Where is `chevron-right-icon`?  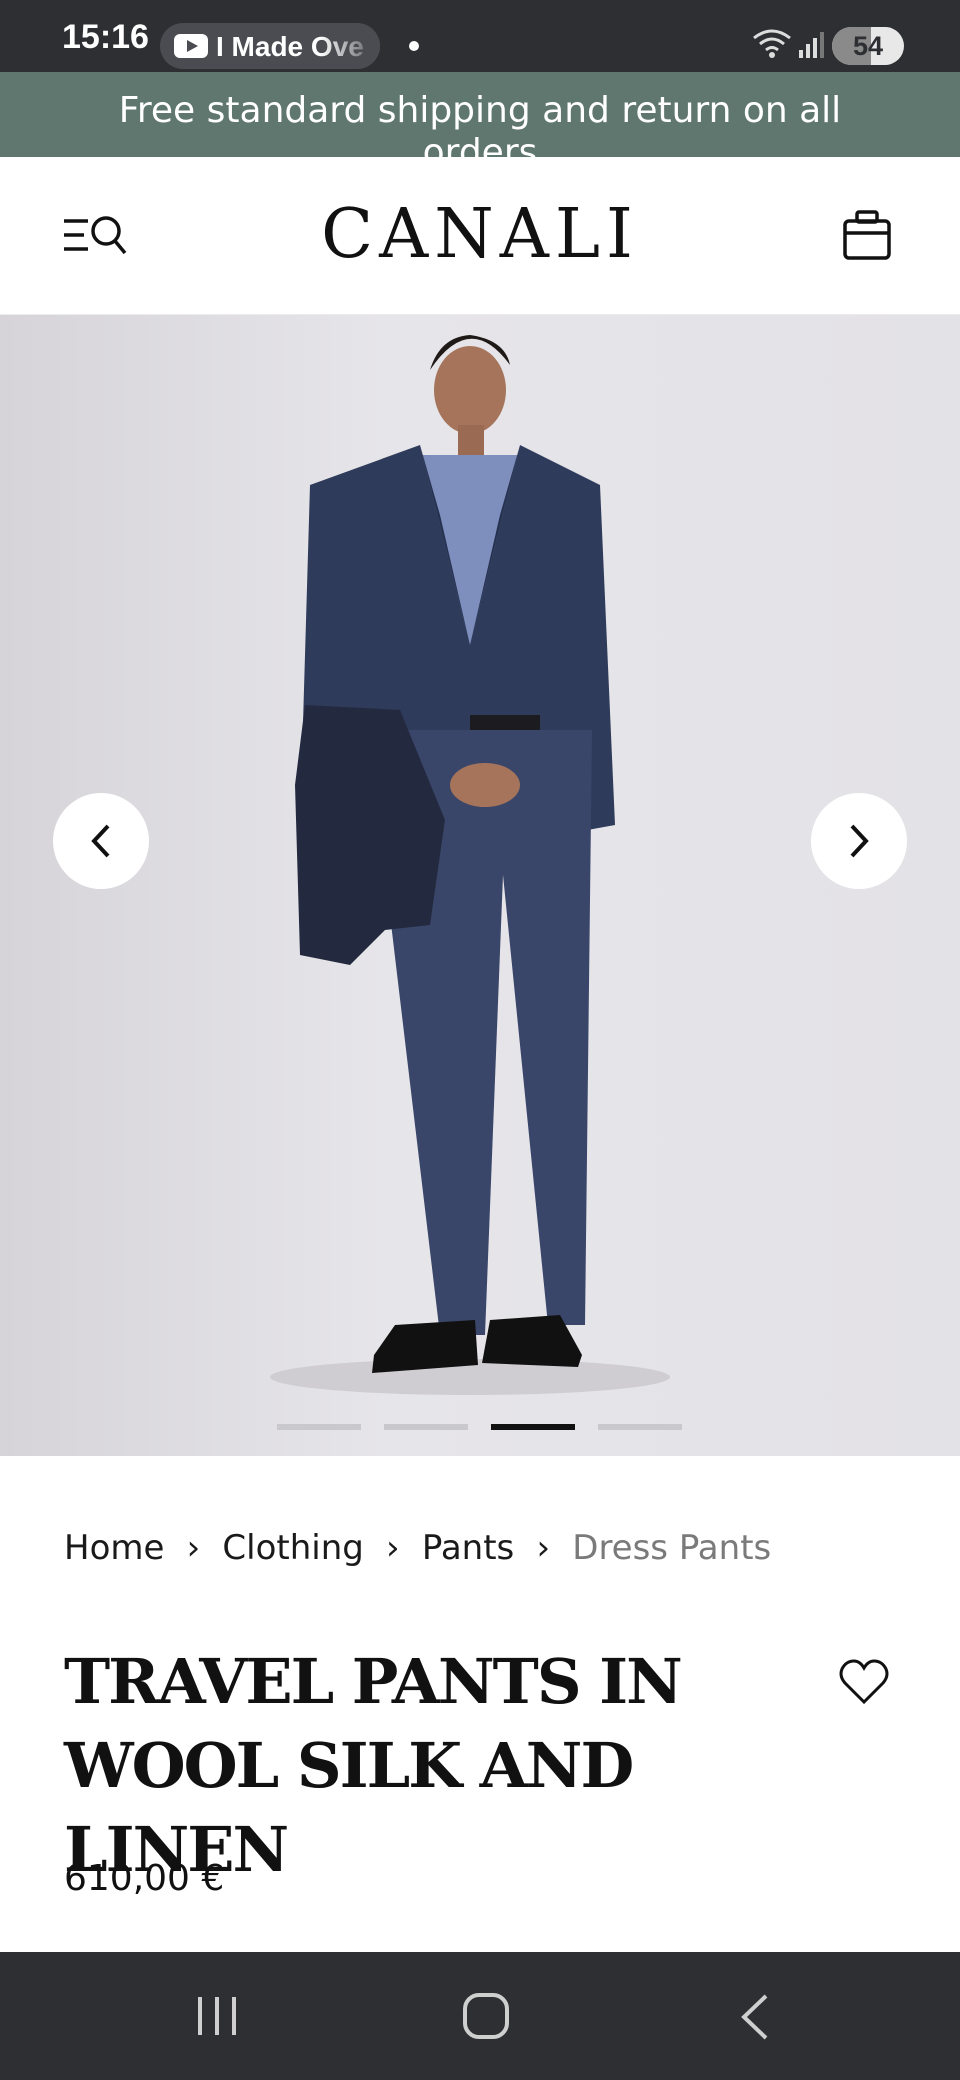 chevron-right-icon is located at coordinates (859, 841).